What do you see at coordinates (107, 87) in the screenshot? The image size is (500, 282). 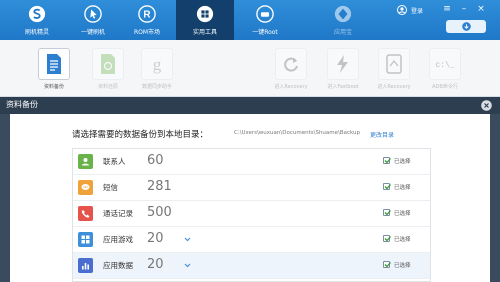 I see `tool-label: 资料还原` at bounding box center [107, 87].